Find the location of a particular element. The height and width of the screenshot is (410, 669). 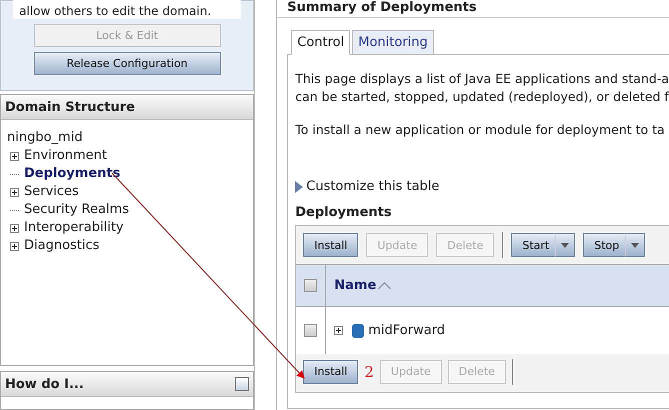

description-text: To install a new application or module for deployment to ta is located at coordinates (480, 130).